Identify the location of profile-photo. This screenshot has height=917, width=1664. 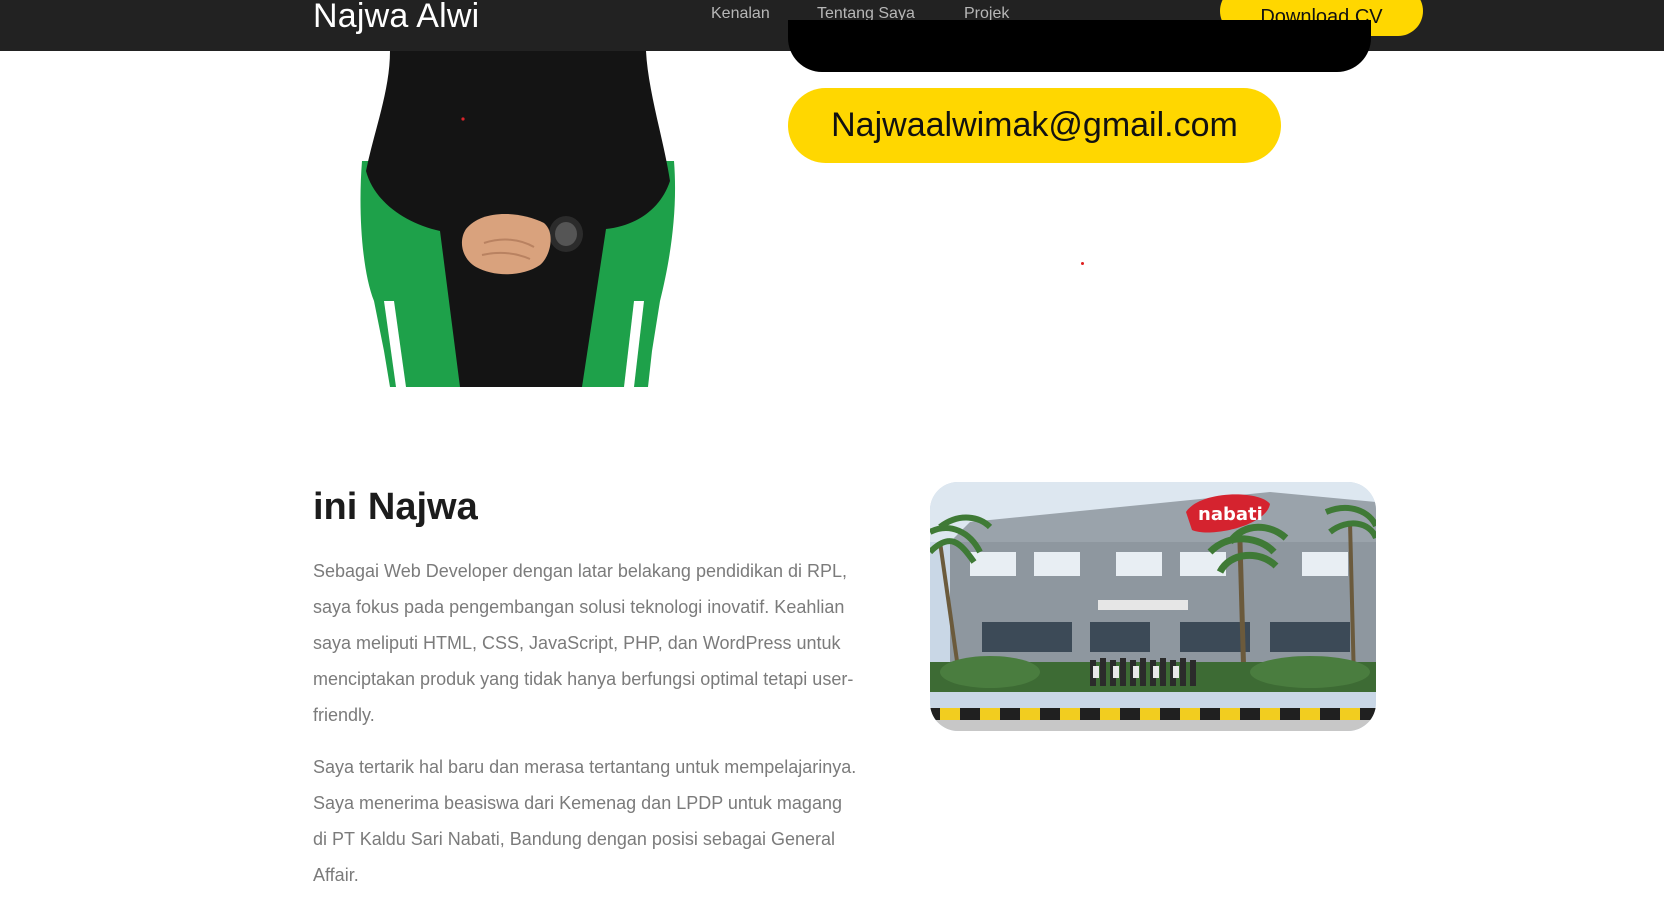
(519, 219).